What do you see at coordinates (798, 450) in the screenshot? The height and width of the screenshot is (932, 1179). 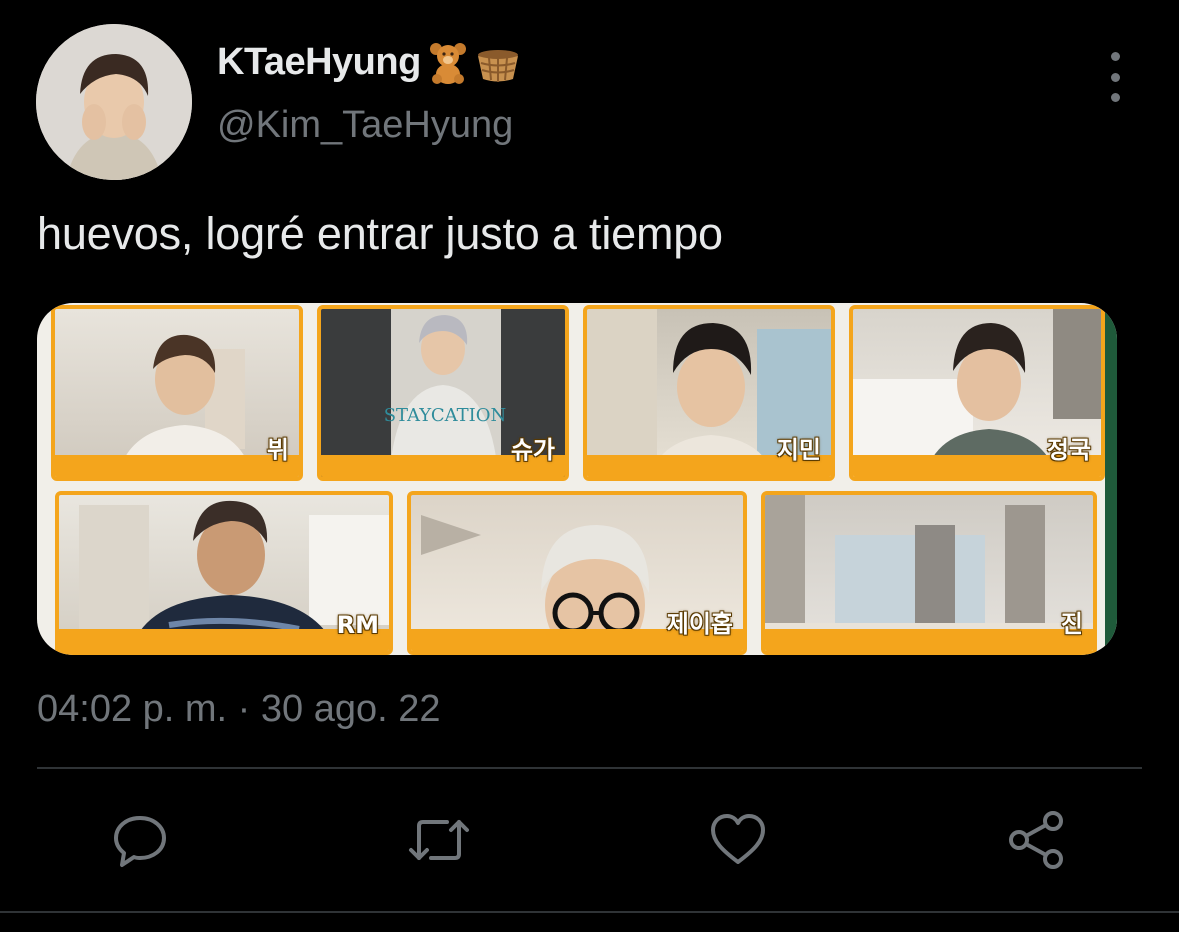 I see `tile-label: 지민` at bounding box center [798, 450].